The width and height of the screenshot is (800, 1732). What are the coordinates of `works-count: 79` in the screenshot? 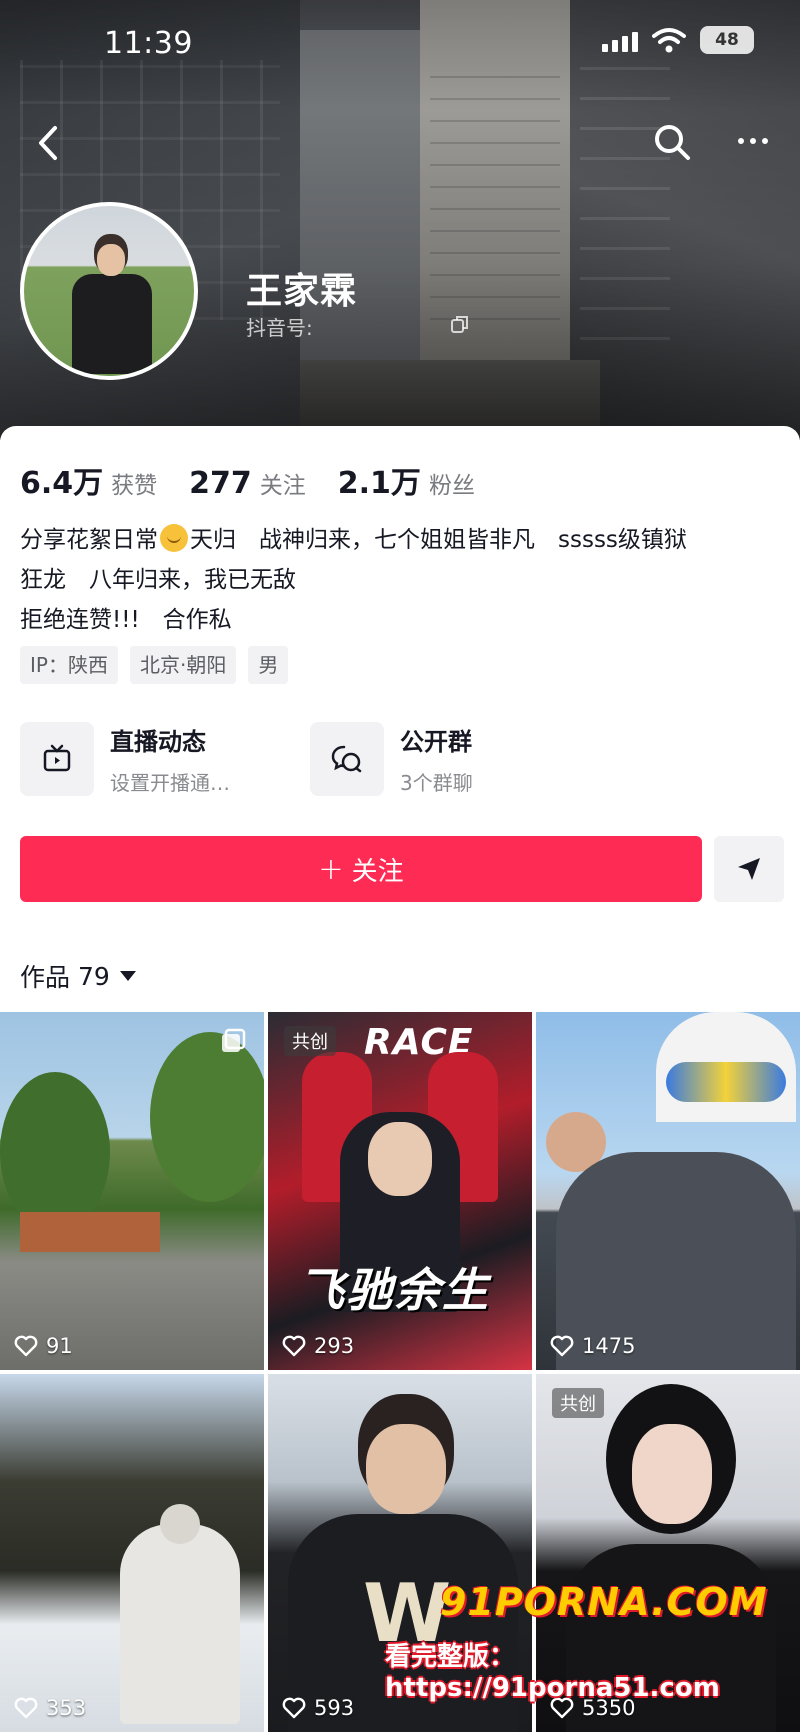 It's located at (94, 976).